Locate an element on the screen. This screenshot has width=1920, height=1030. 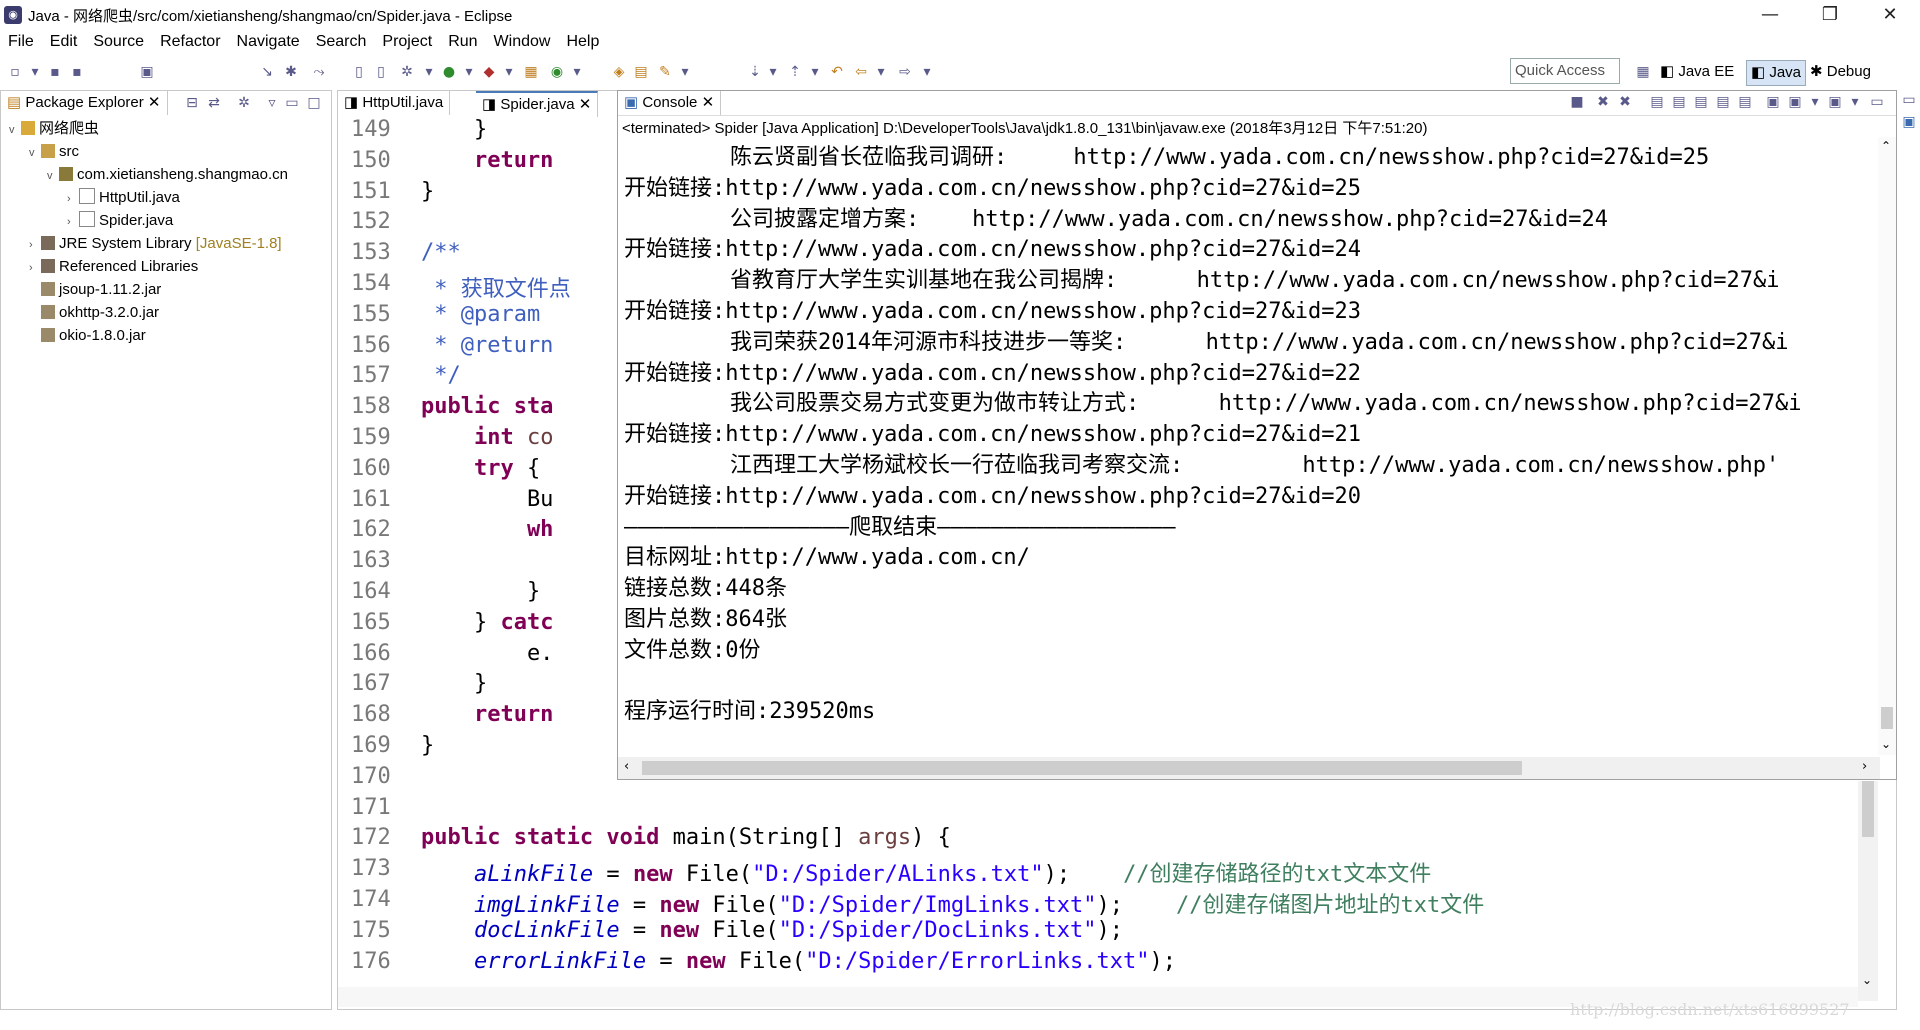
tree-item-spider: › Spider.java is located at coordinates (120, 221).